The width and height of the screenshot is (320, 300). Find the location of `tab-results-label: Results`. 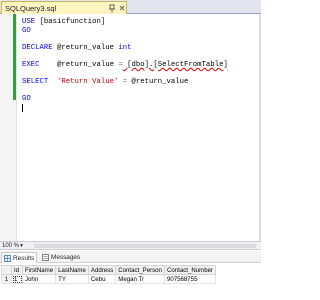

tab-results-label: Results is located at coordinates (24, 258).